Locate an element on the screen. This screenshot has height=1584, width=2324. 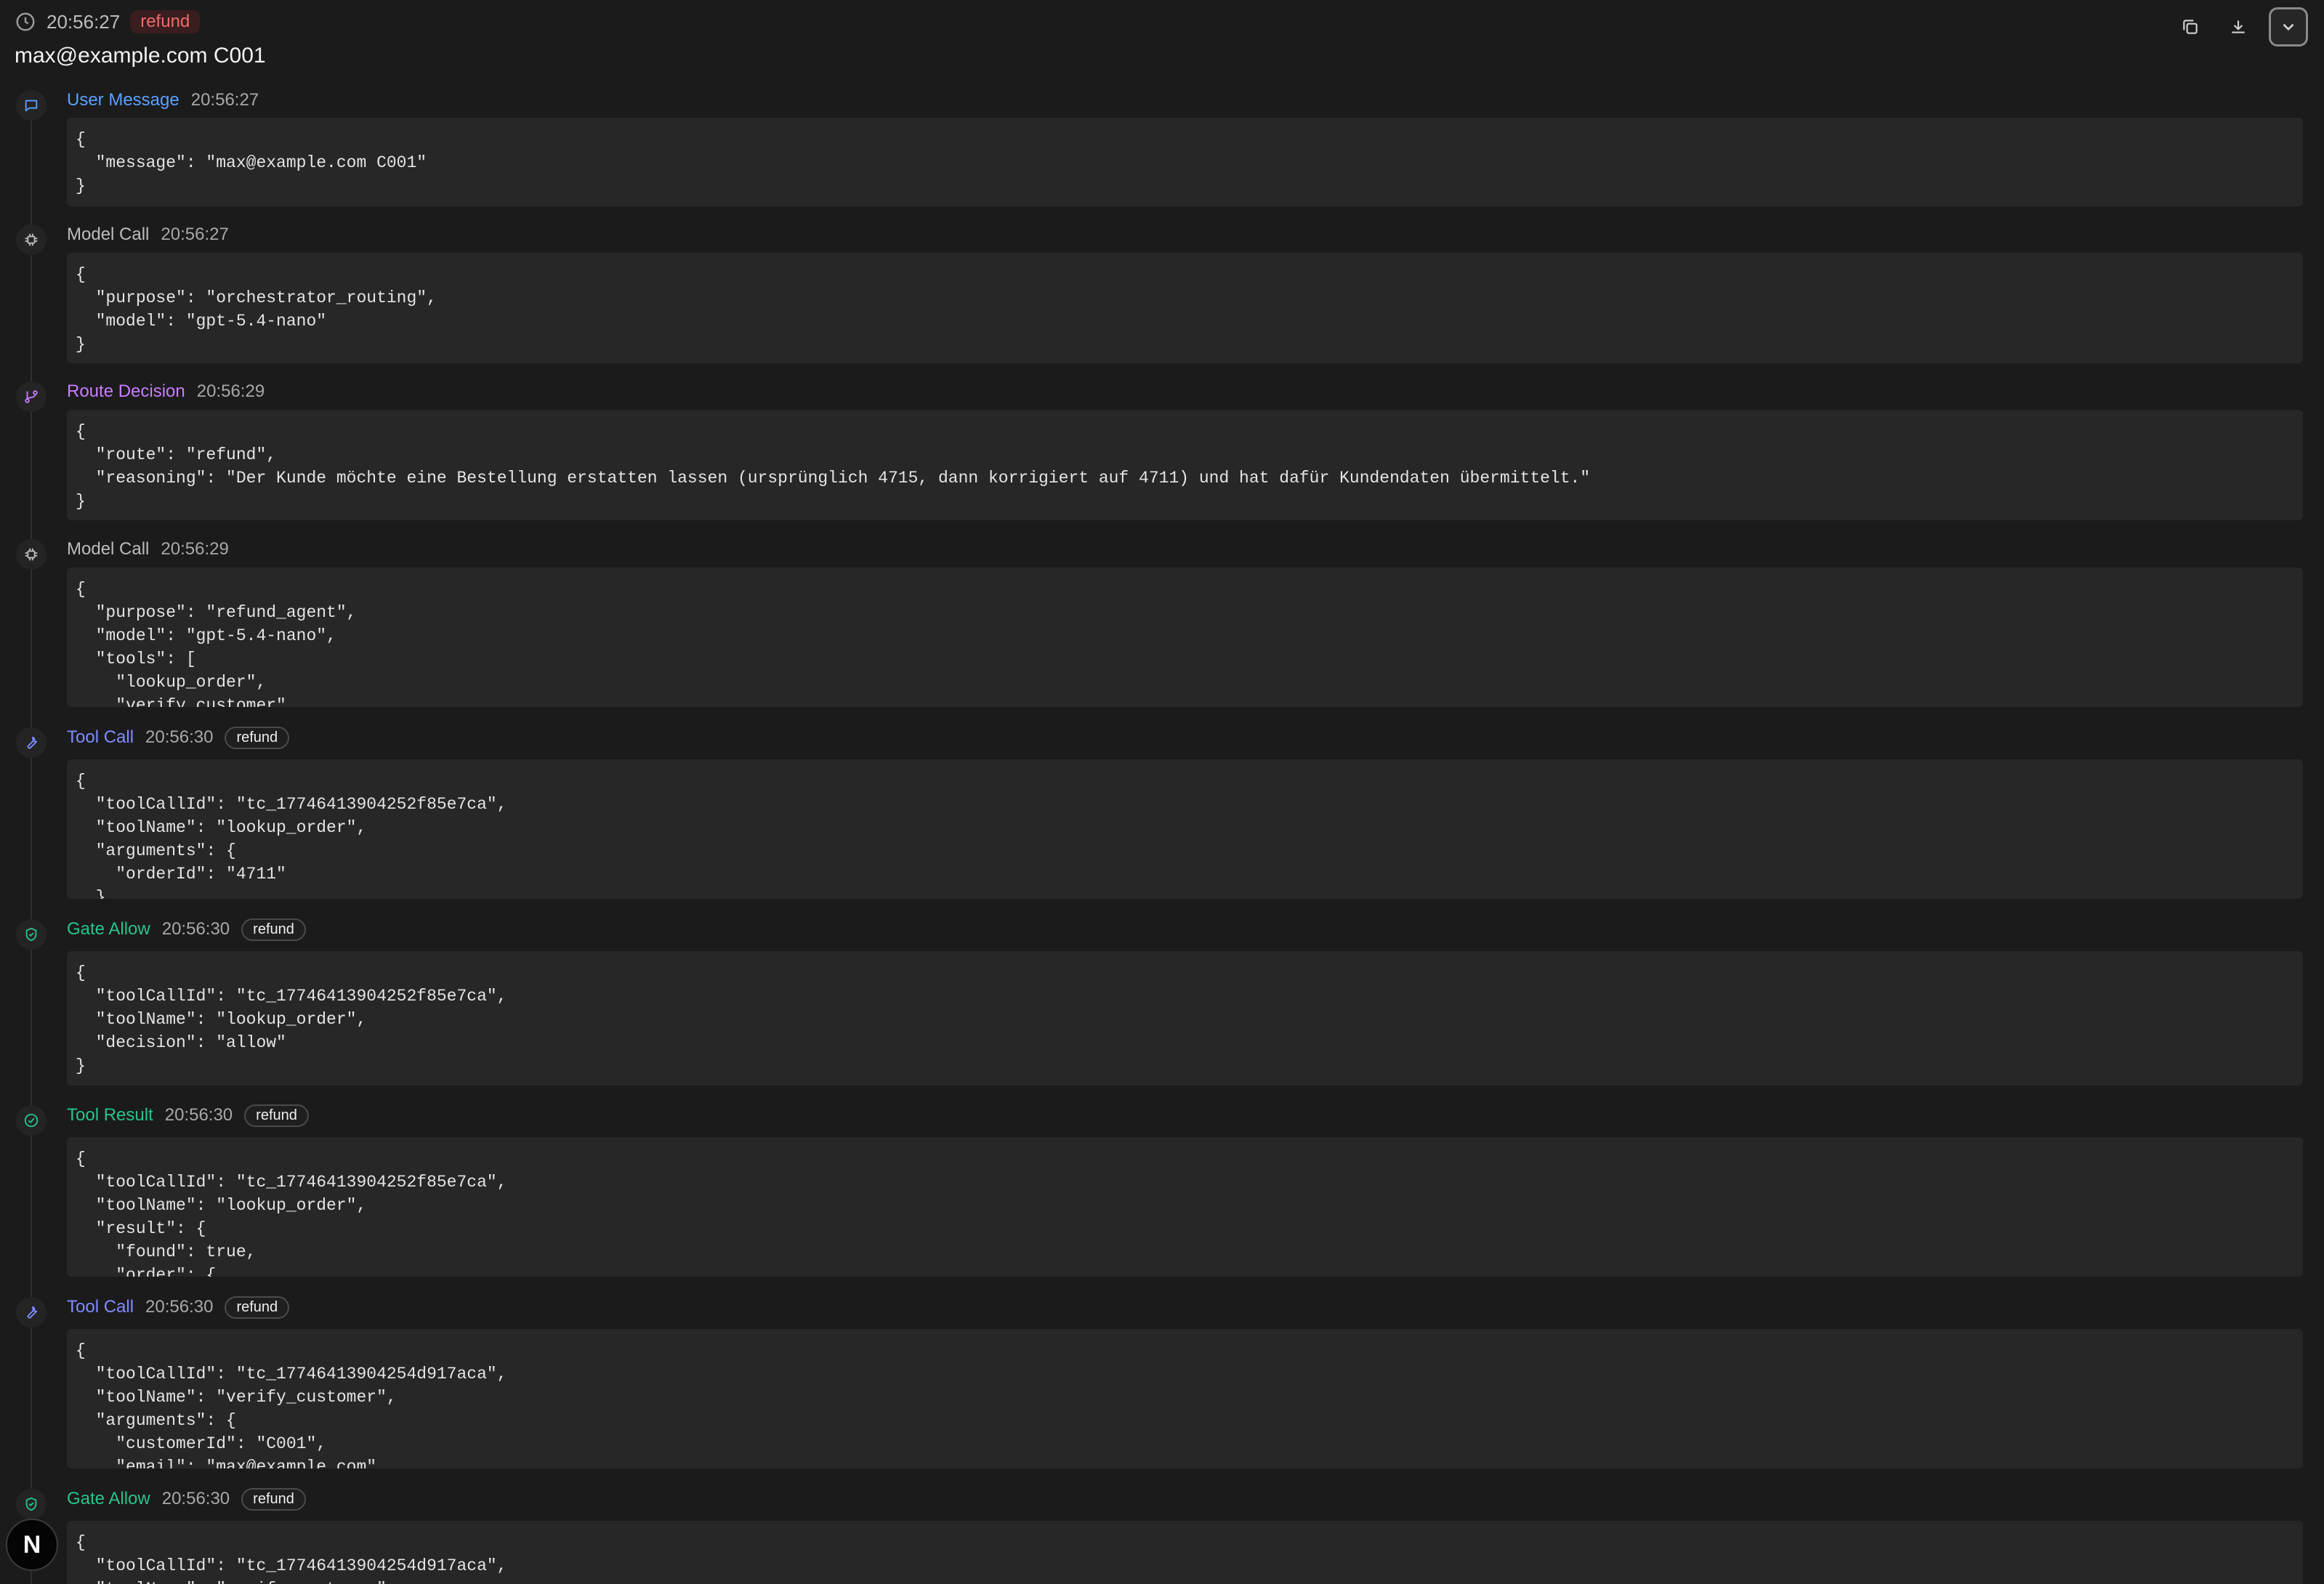
event-payload: { "message": "max@example.com C001" } is located at coordinates (1185, 162).